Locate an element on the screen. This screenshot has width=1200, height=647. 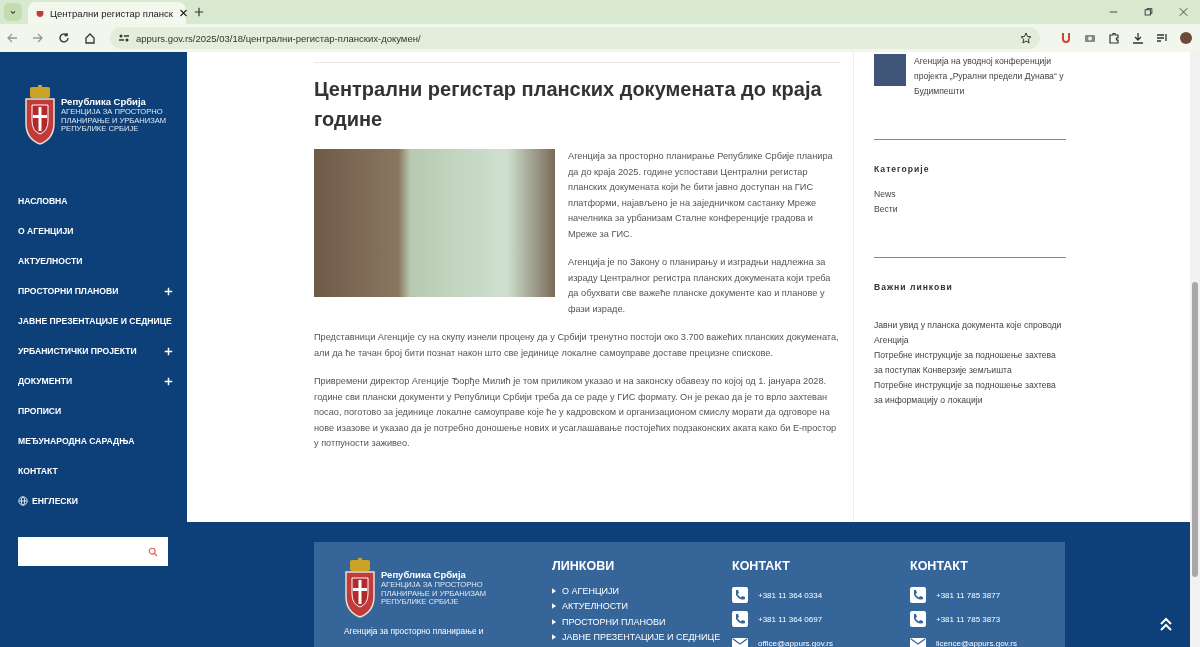
camera-icon is located at coordinates (1090, 38).